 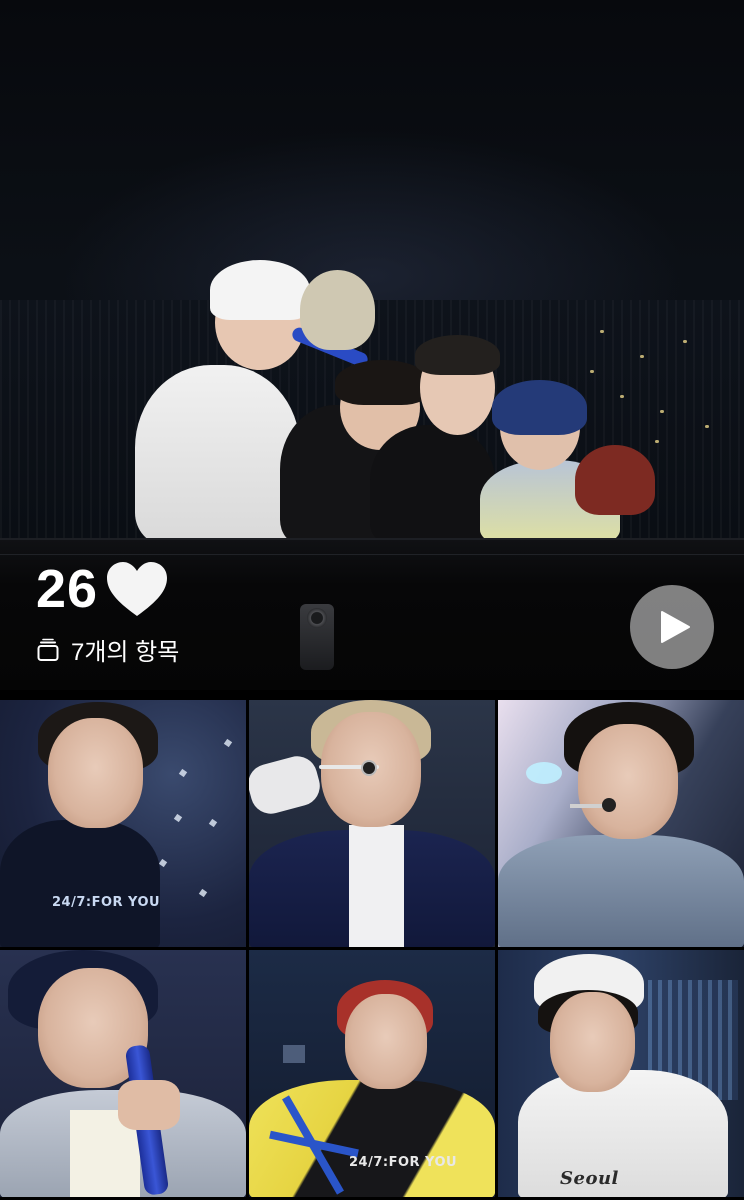 I want to click on photo-stack-icon, so click(x=48, y=649).